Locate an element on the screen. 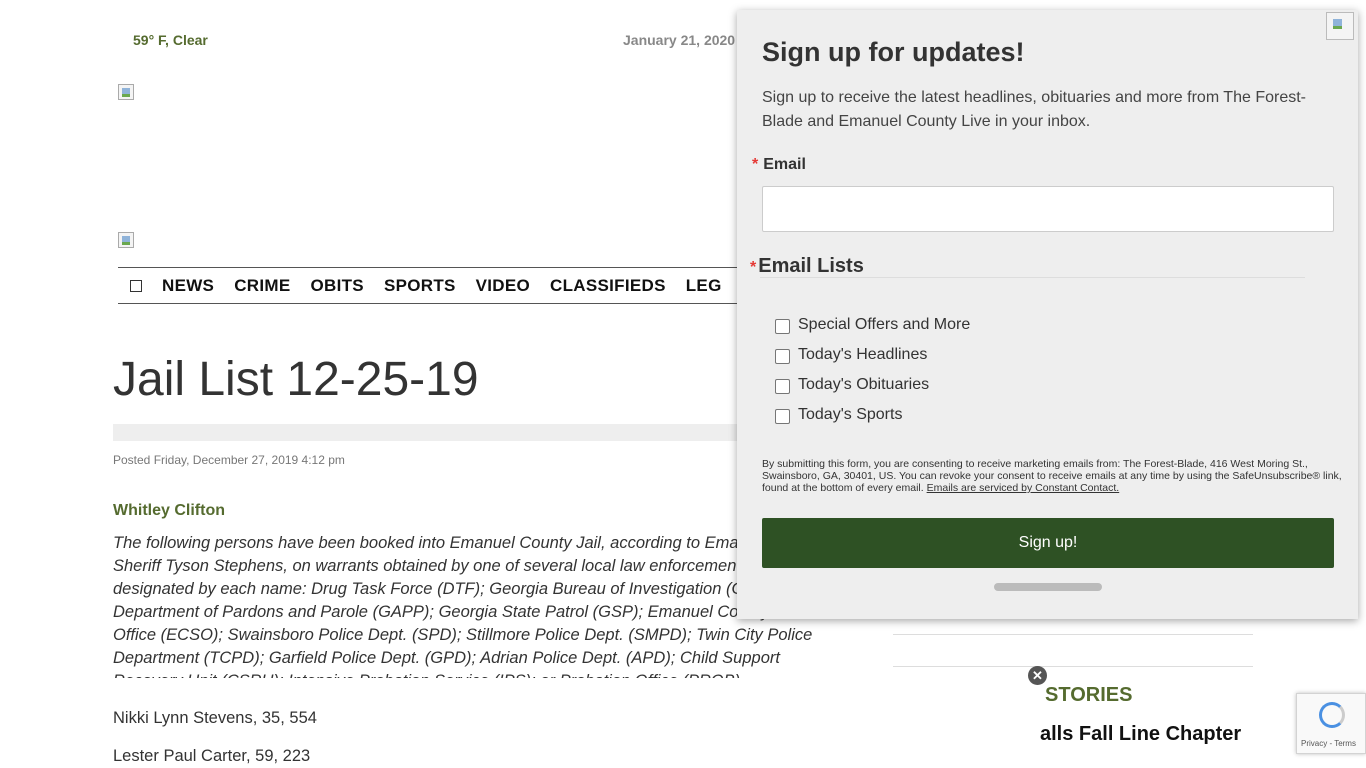  list-option-special-offers: Special Offers and More is located at coordinates (872, 325).